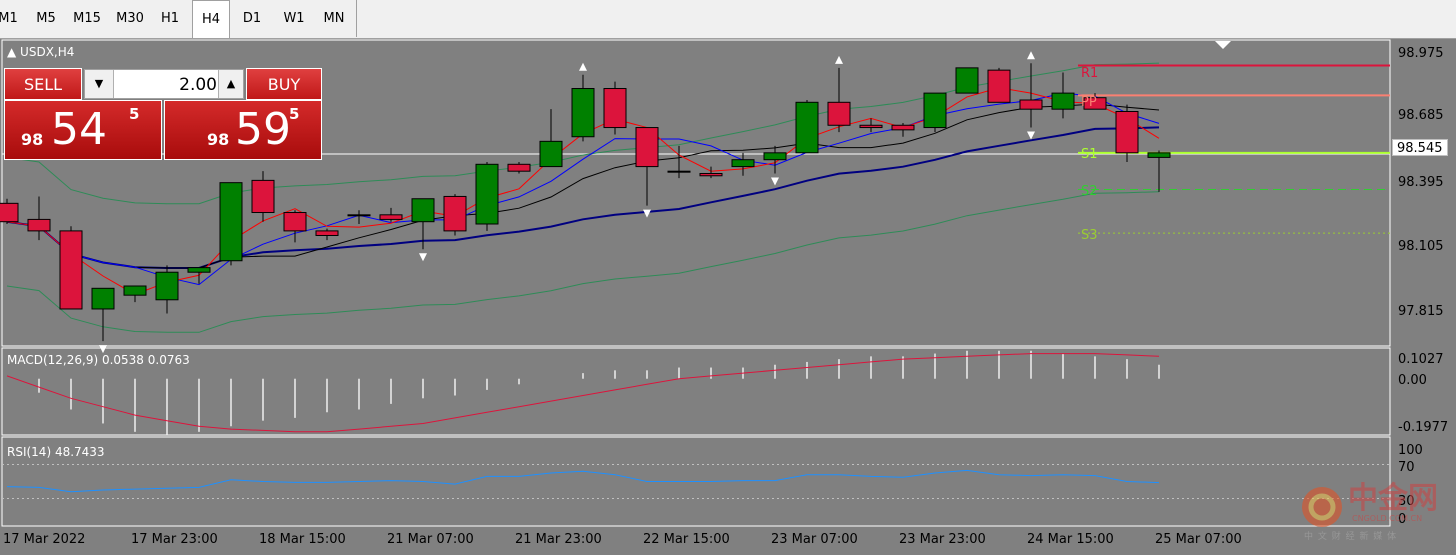 Image resolution: width=1456 pixels, height=555 pixels. I want to click on time-tick: 18 Mar 15:00, so click(302, 539).